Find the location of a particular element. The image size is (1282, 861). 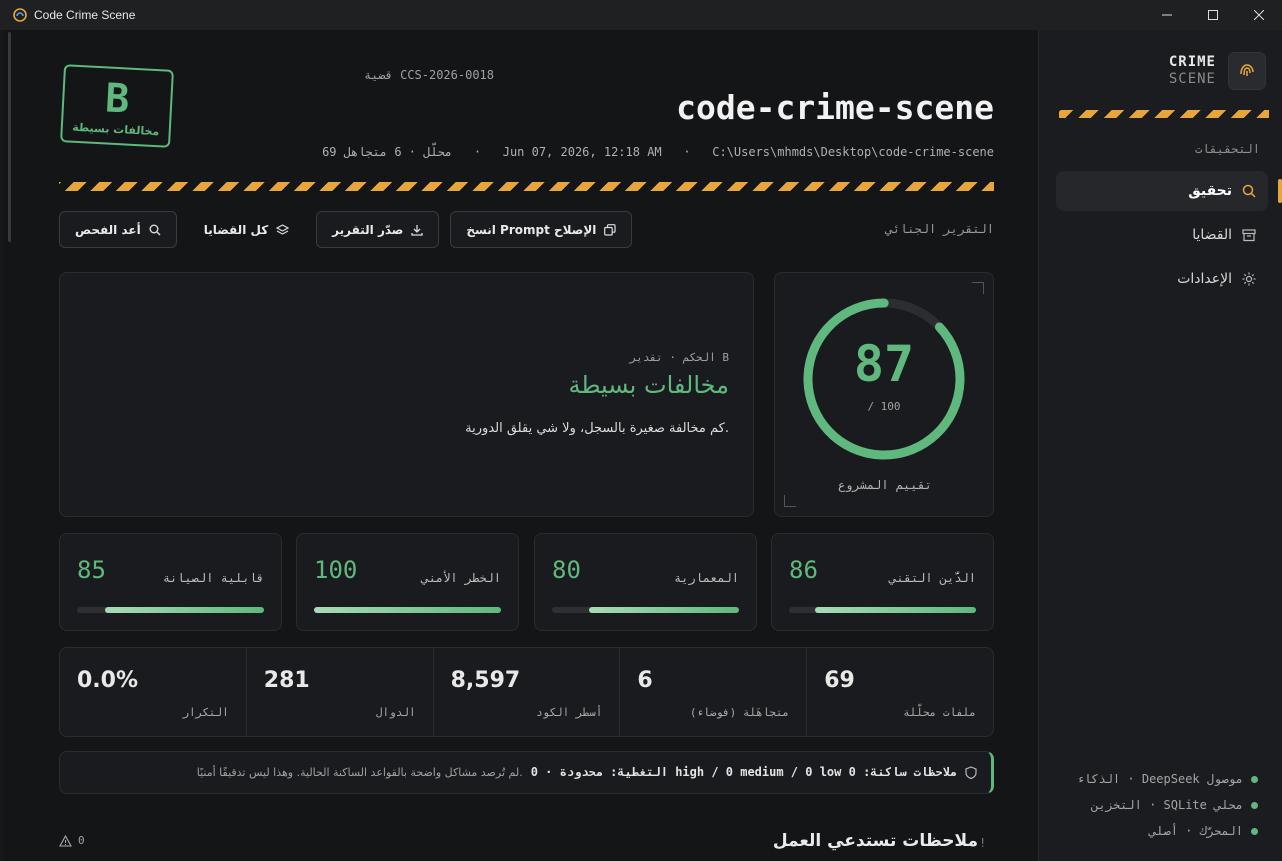

status-ai: الذكاء · DeepSeek موصول is located at coordinates (1167, 779).